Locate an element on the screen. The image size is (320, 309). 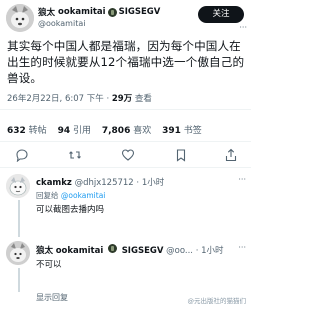
author-name-suffix: SIGSEGV is located at coordinates (139, 12).